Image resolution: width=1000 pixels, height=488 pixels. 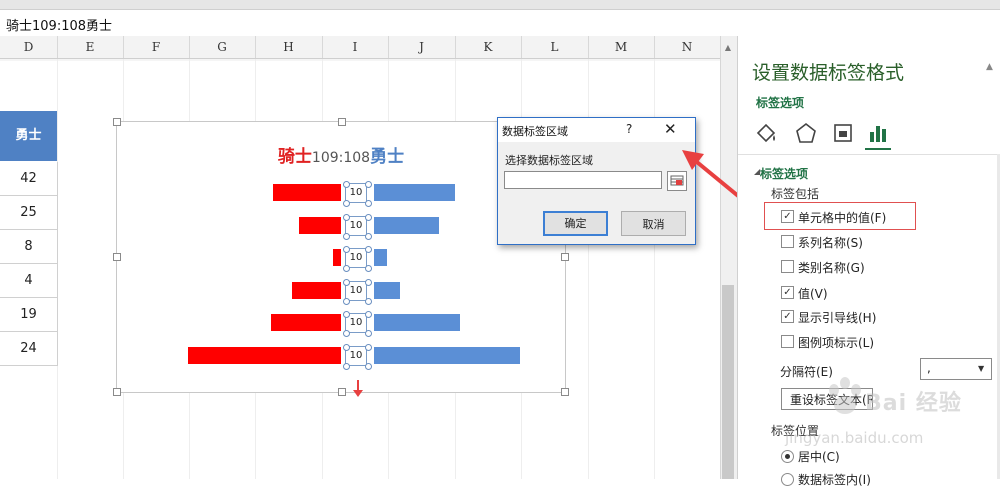 I want to click on column-header-l: L, so click(x=555, y=47).